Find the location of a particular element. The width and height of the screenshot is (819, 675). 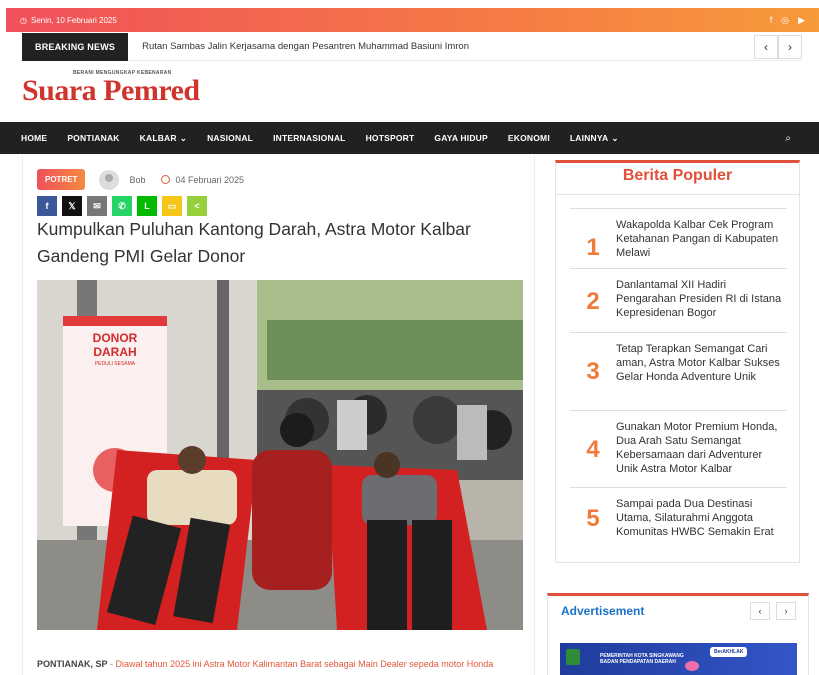

dateline: PONTIANAK, SP is located at coordinates (72, 664).